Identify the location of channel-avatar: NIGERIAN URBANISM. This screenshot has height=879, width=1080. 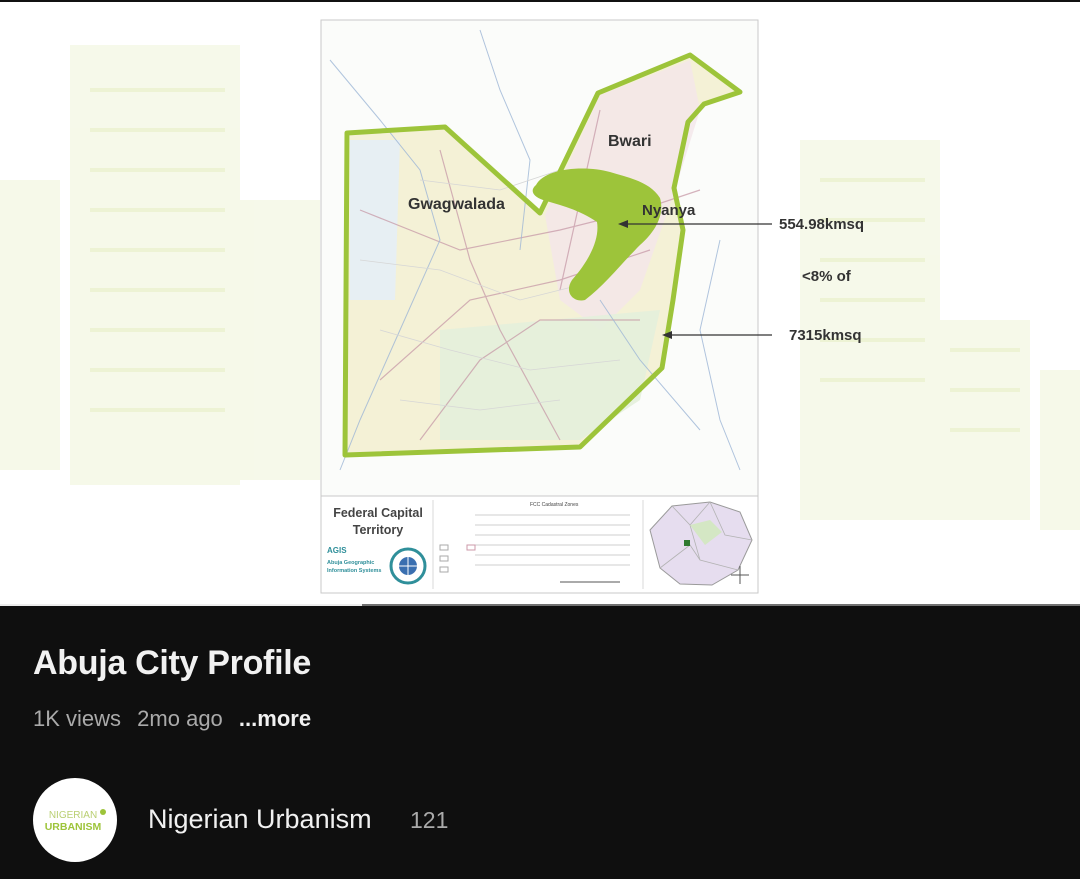
(75, 820).